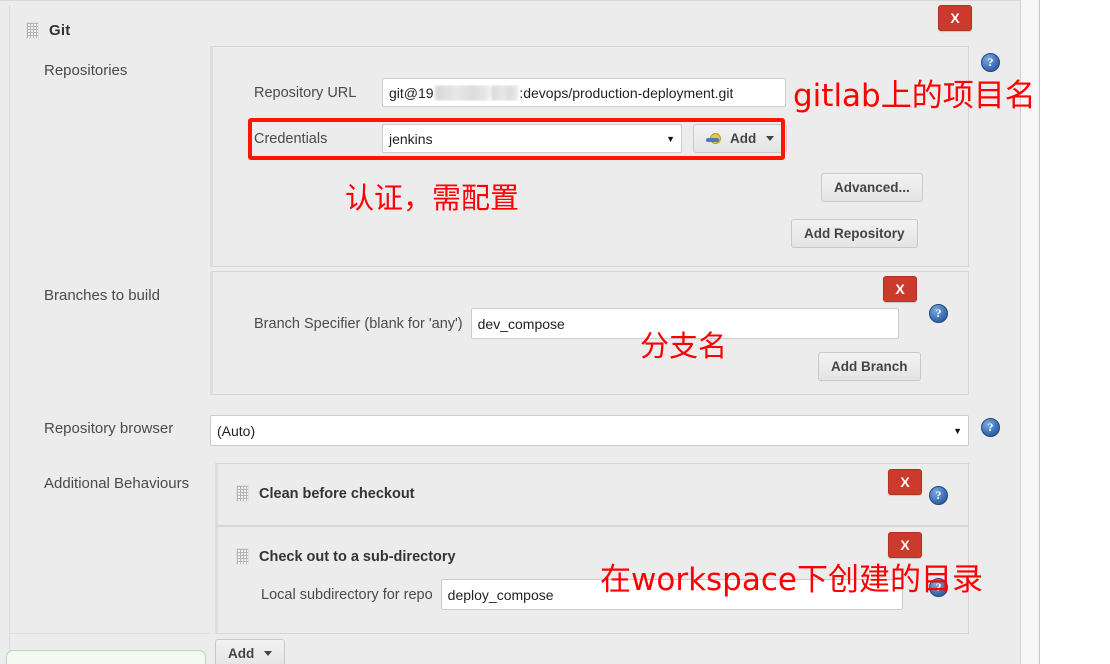  Describe the element at coordinates (500, 594) in the screenshot. I see `local-subdirectory-value: deploy_compose` at that location.